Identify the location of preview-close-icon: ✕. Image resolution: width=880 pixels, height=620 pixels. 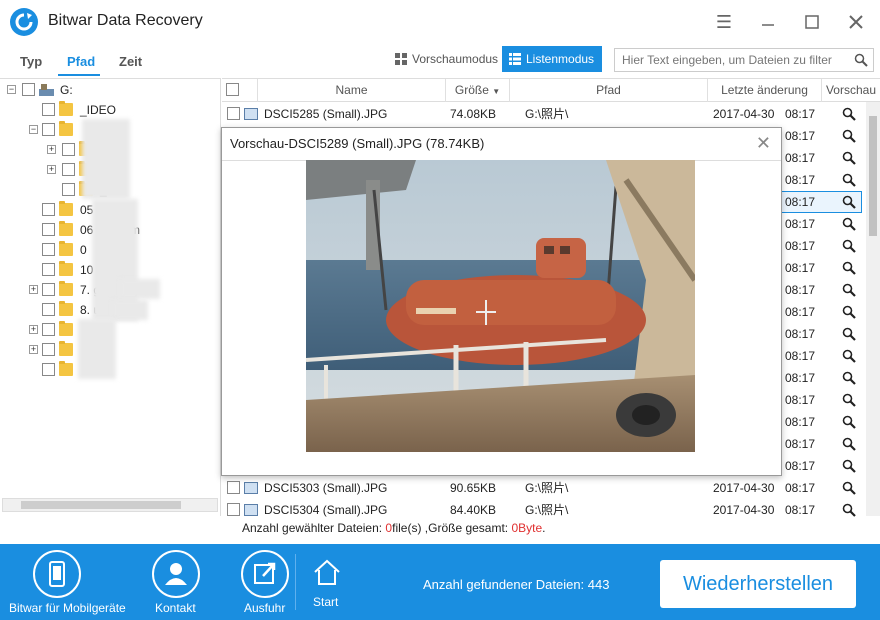
(763, 143).